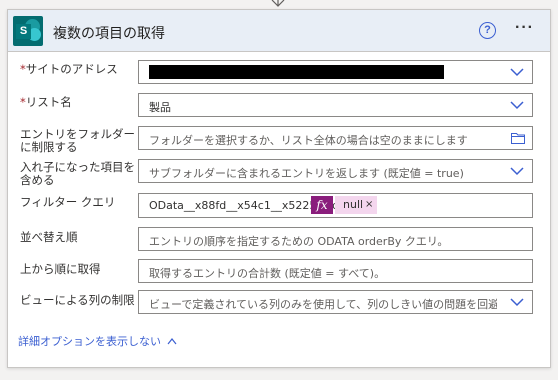  What do you see at coordinates (296, 72) in the screenshot?
I see `redacted-site-address` at bounding box center [296, 72].